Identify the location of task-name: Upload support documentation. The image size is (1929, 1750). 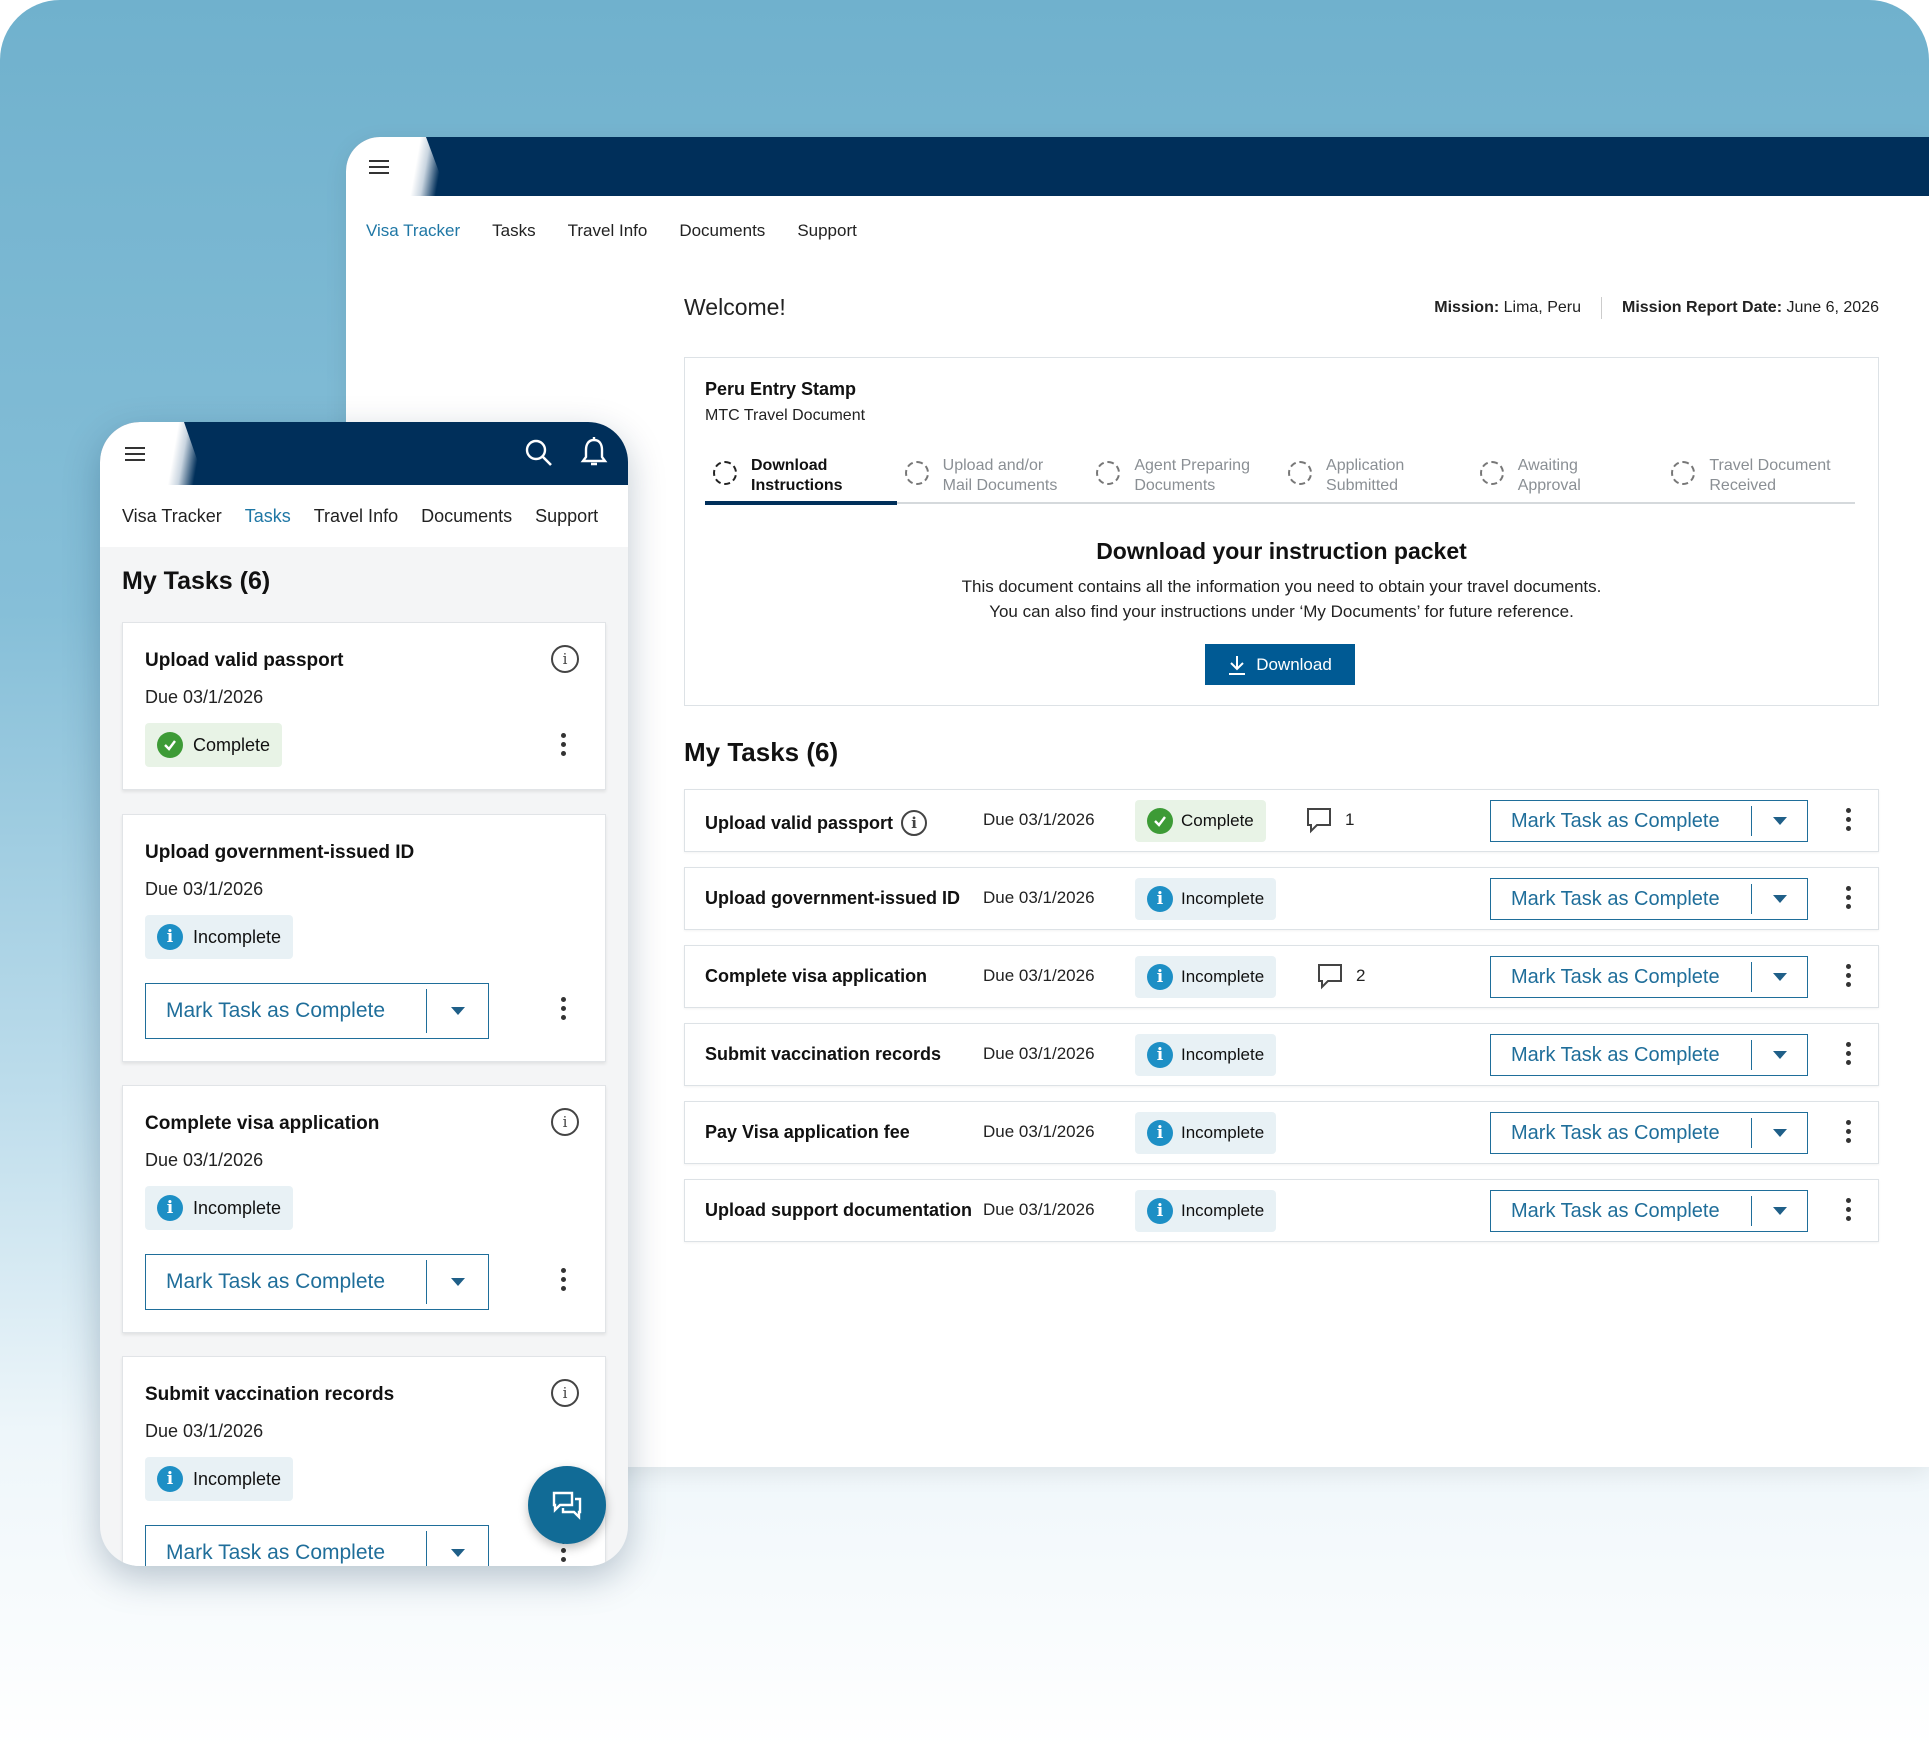
(838, 1210).